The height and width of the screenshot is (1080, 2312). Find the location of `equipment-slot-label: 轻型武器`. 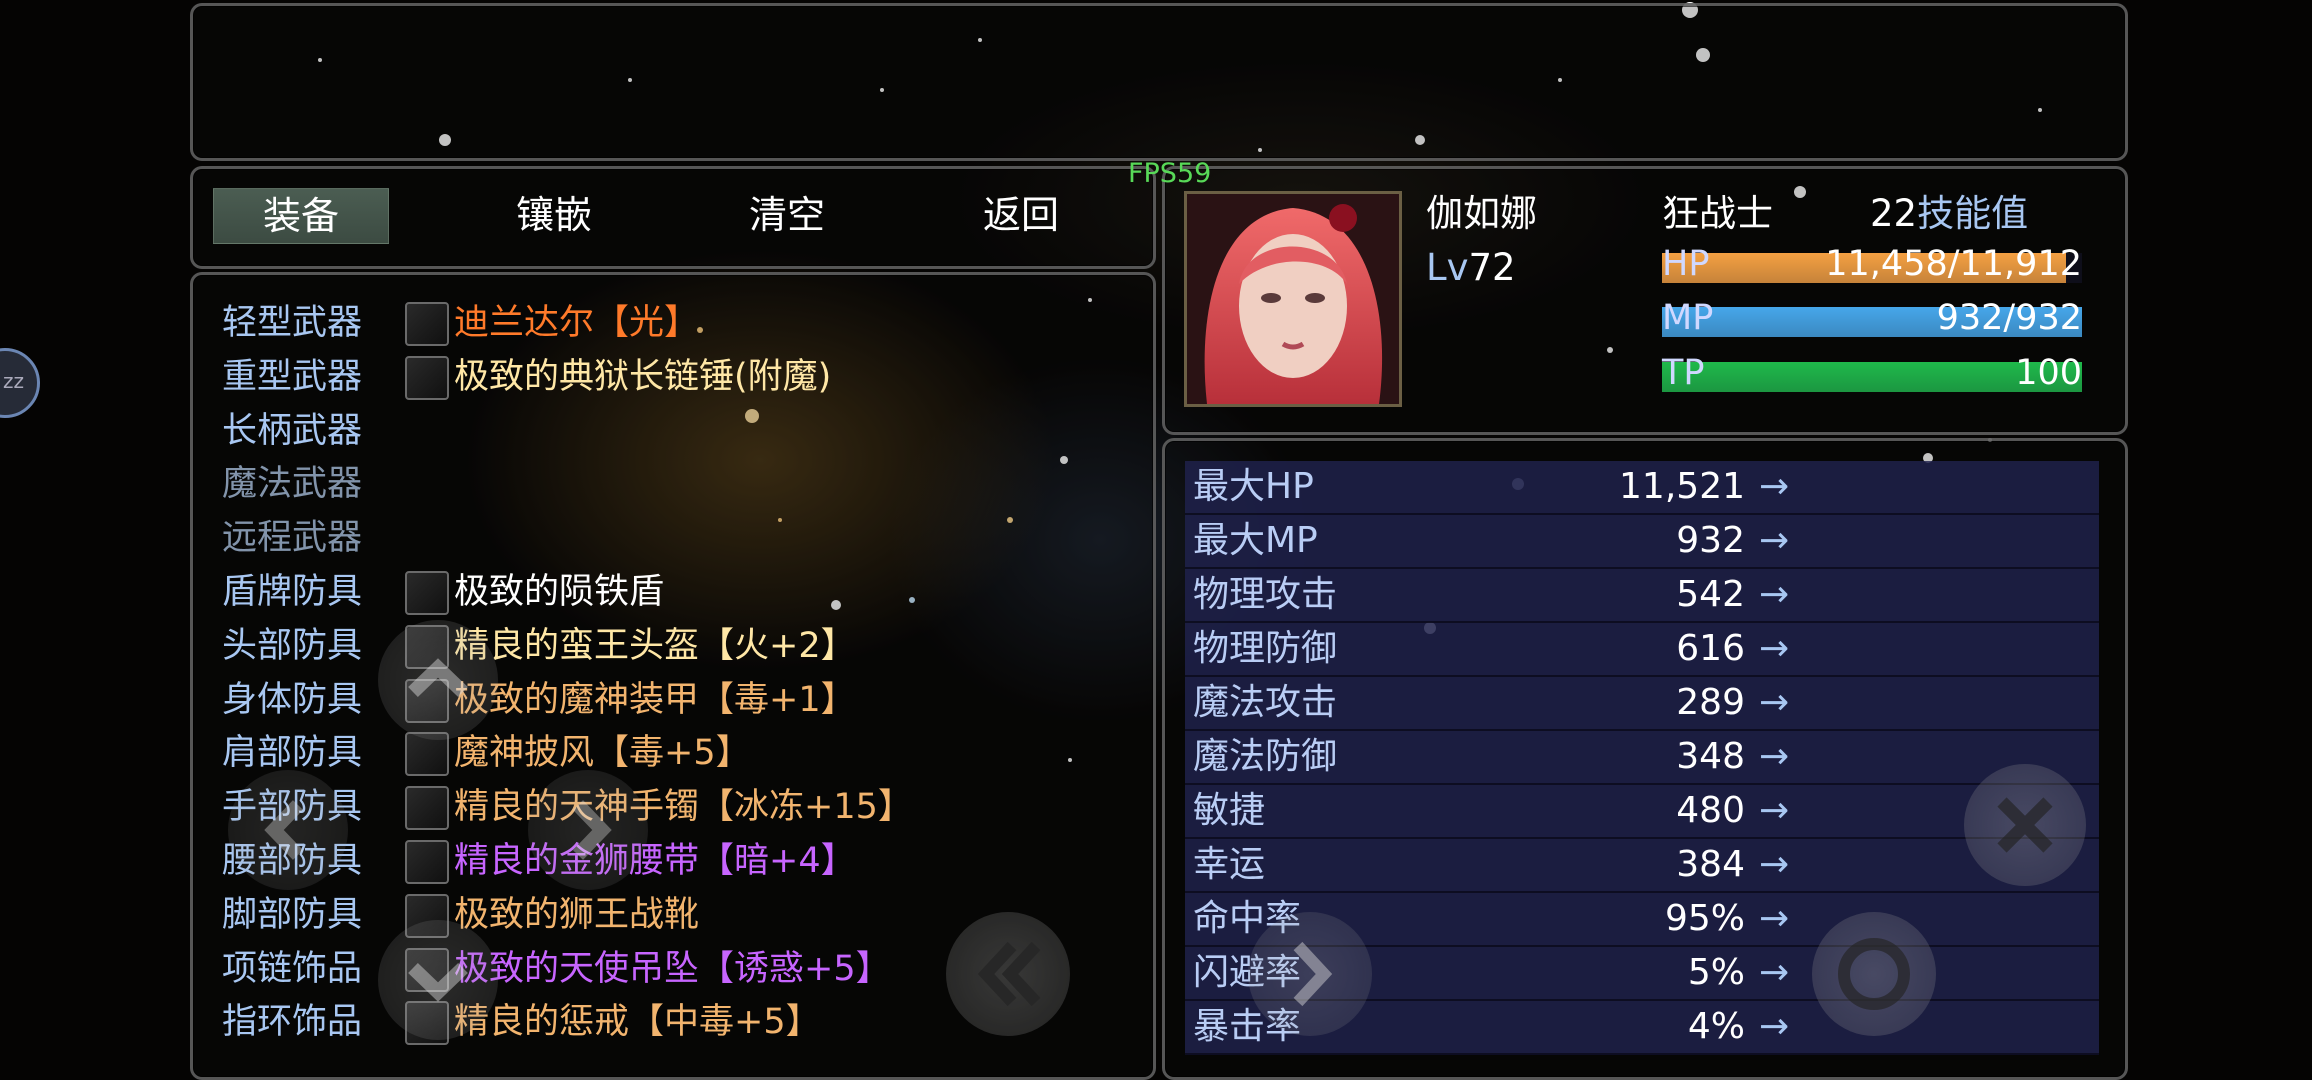

equipment-slot-label: 轻型武器 is located at coordinates (292, 323).